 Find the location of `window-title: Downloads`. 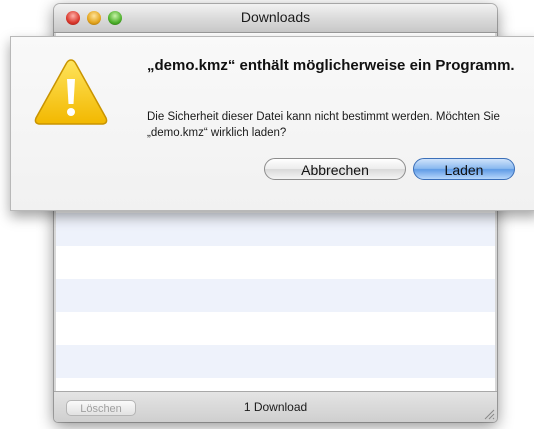

window-title: Downloads is located at coordinates (275, 17).